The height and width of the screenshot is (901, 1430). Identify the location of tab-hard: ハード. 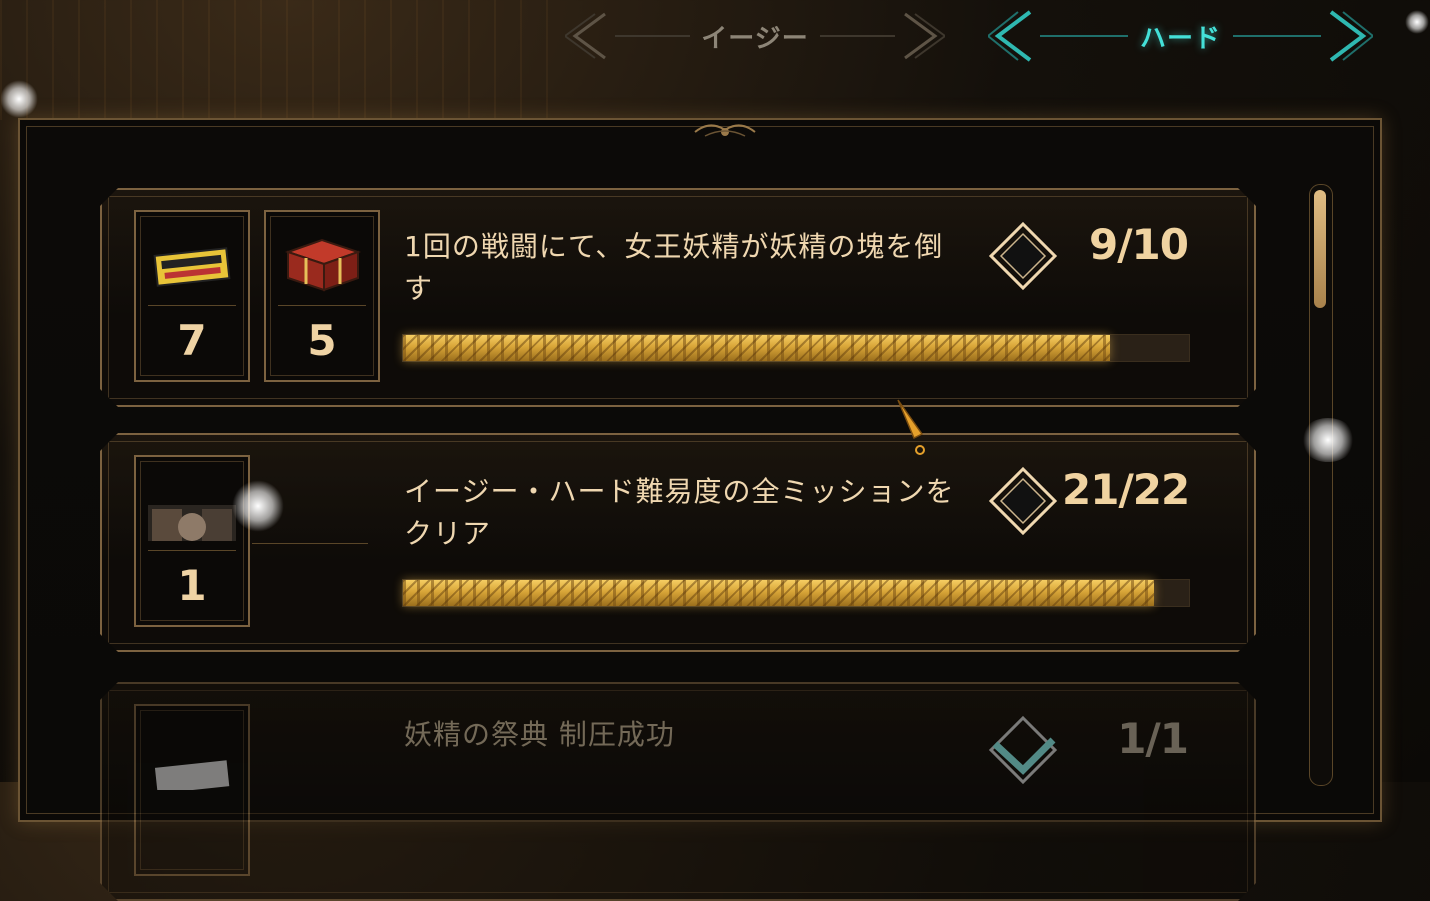
(1180, 36).